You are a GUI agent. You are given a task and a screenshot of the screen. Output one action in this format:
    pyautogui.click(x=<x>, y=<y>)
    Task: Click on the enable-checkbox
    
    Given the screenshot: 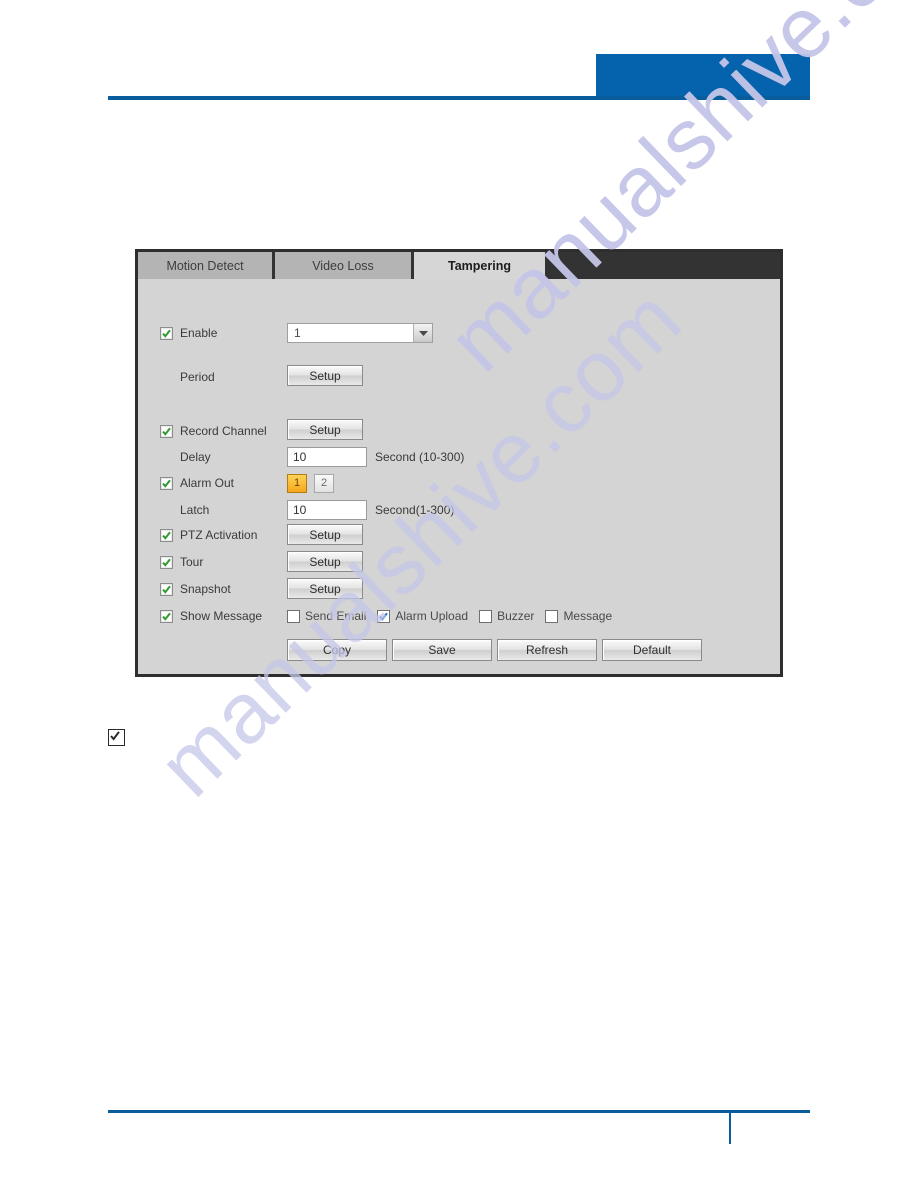 What is the action you would take?
    pyautogui.click(x=166, y=333)
    